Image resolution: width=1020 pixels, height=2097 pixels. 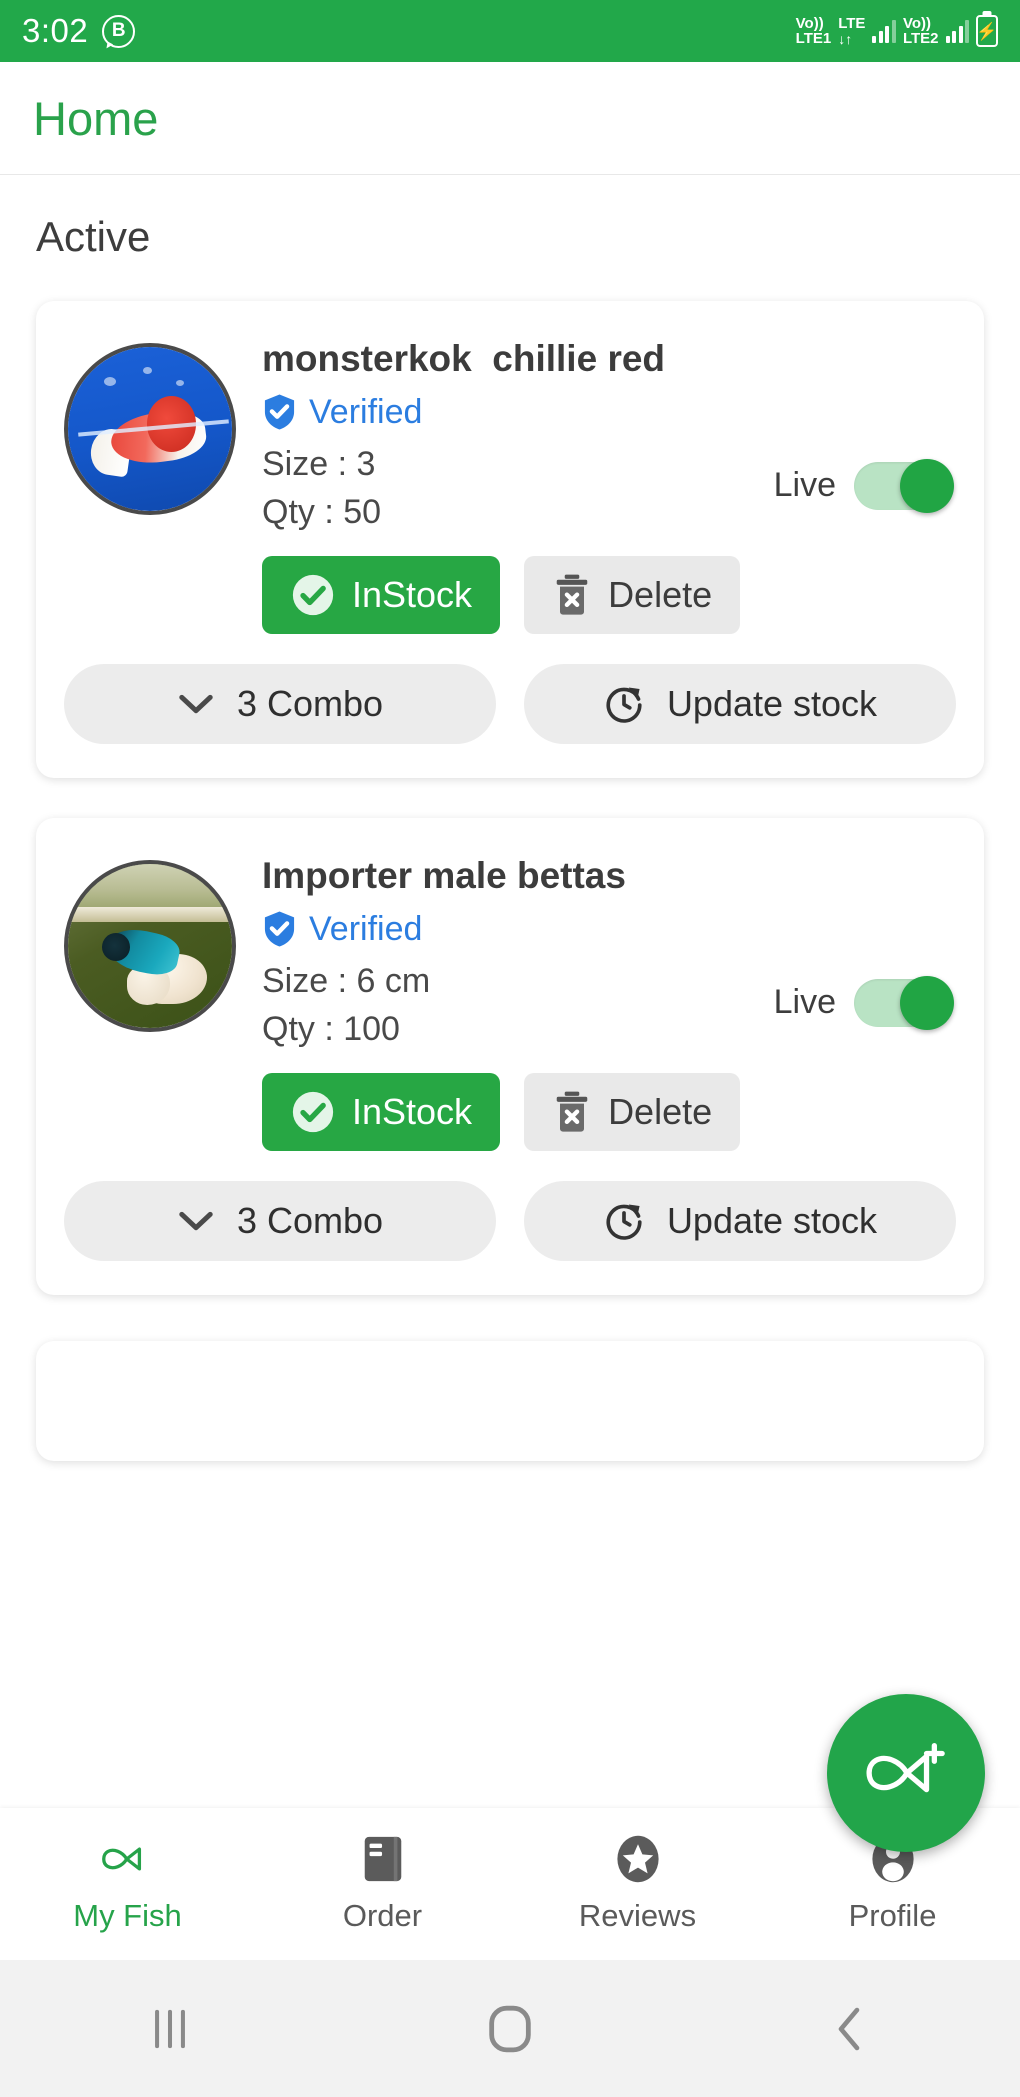 I want to click on recents-button, so click(x=170, y=2029).